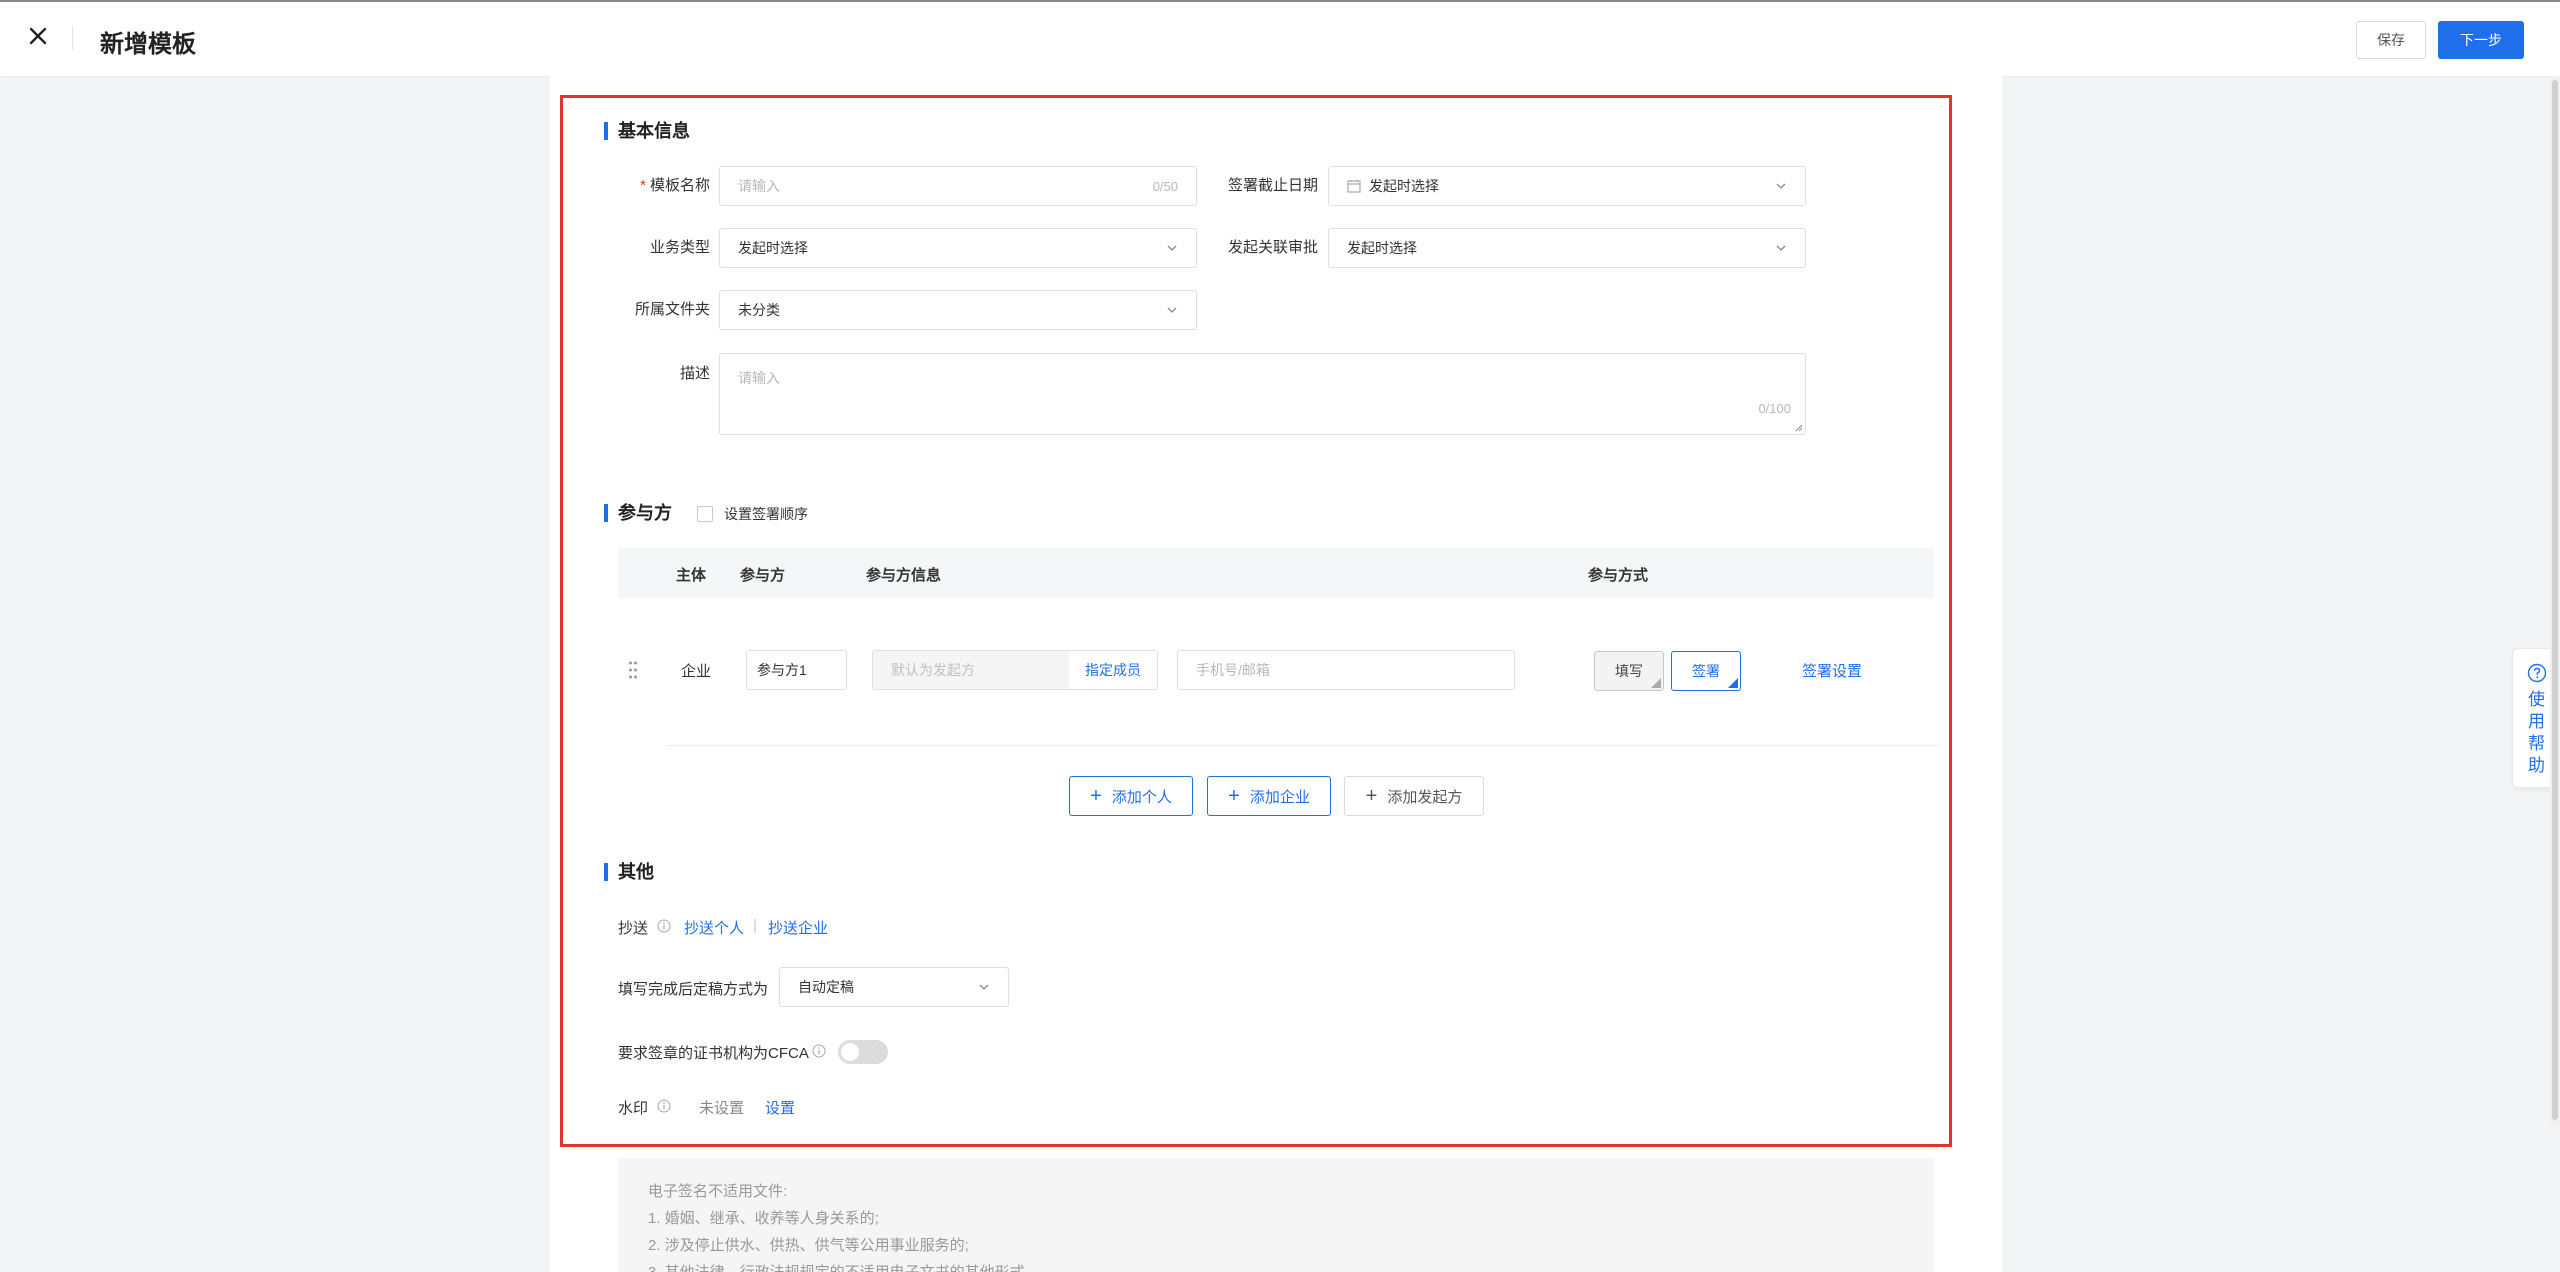 The width and height of the screenshot is (2560, 1272). What do you see at coordinates (850, 1052) in the screenshot?
I see `toggle-knob` at bounding box center [850, 1052].